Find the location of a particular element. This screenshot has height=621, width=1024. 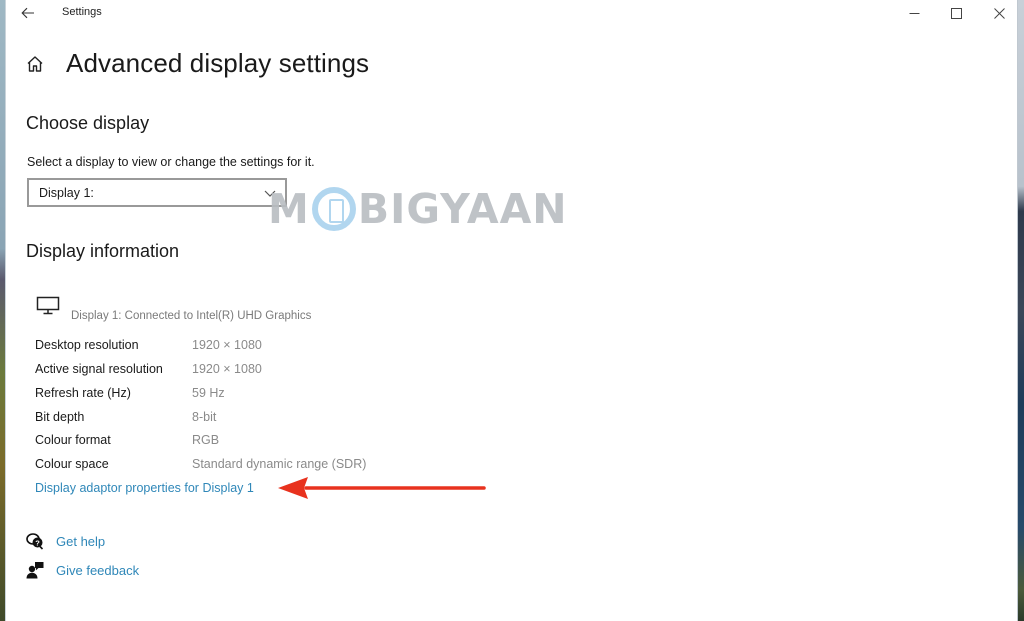

give-feedback-link: Give feedback is located at coordinates (82, 570).